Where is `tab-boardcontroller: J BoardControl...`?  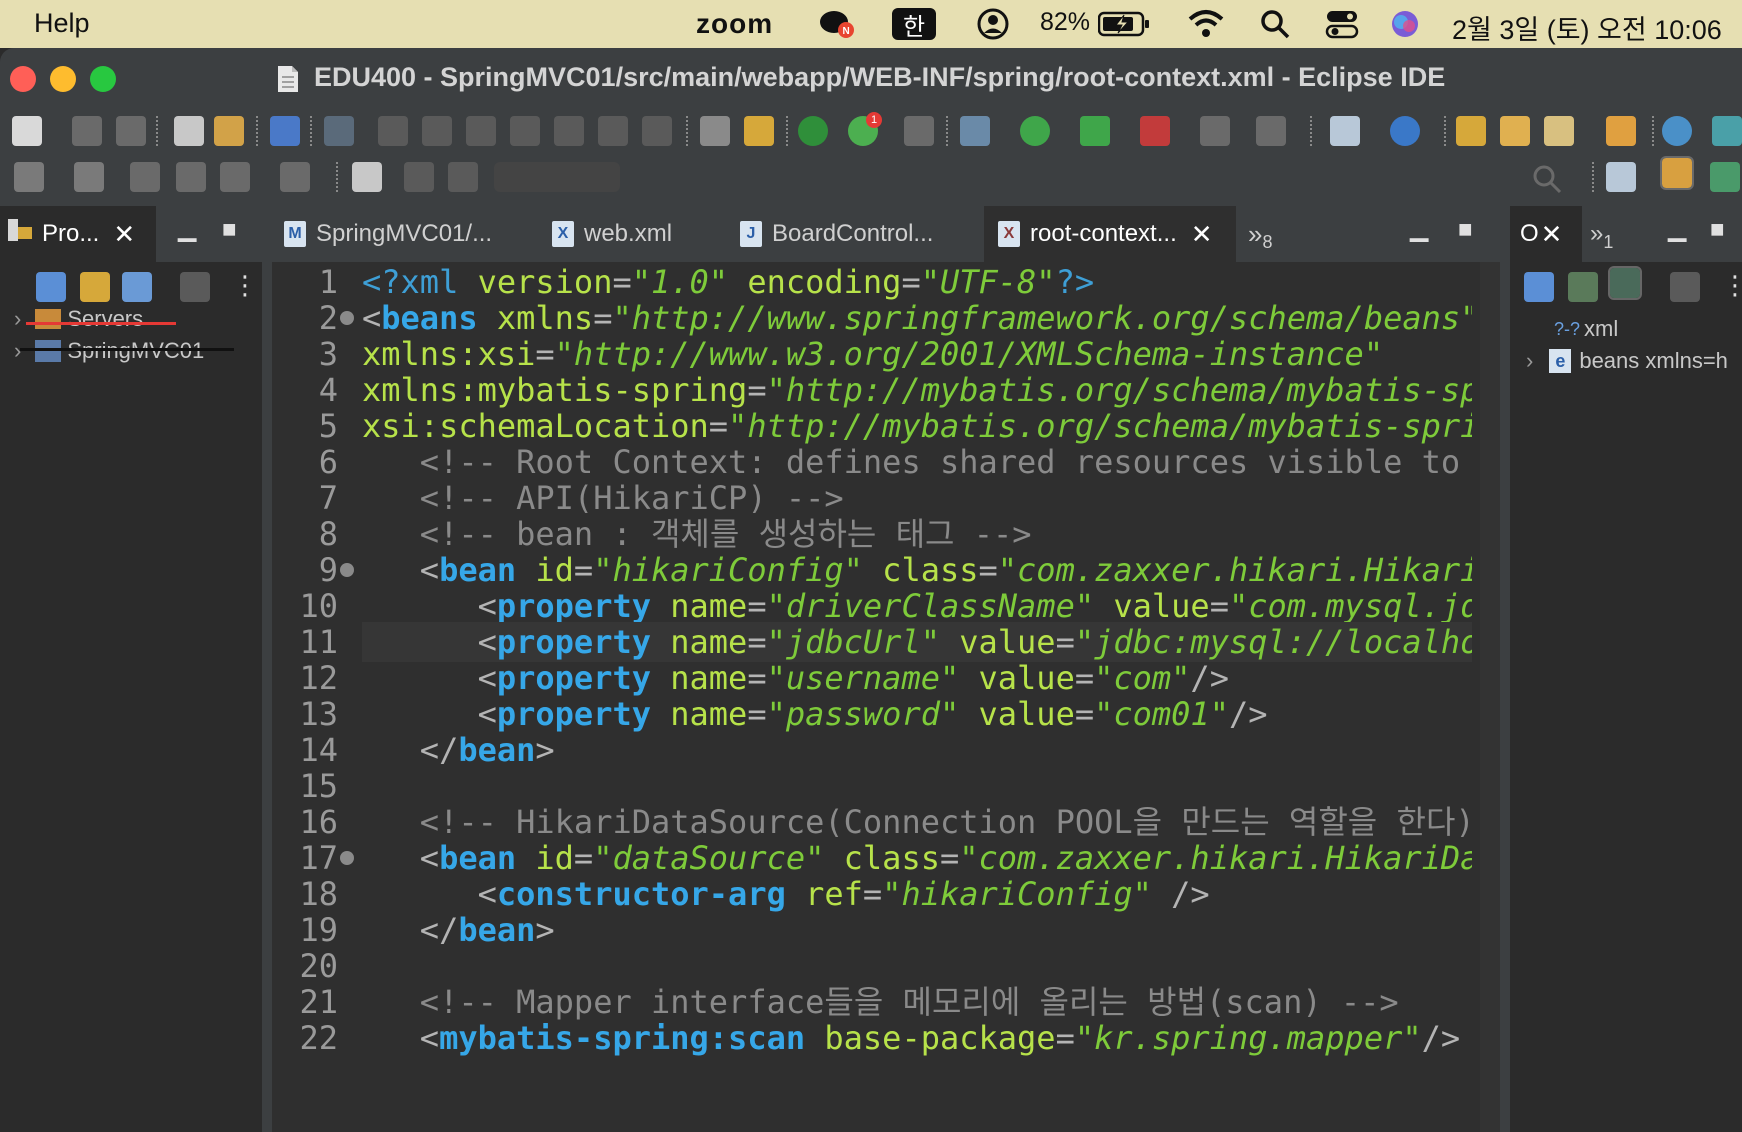
tab-boardcontroller: J BoardControl... is located at coordinates (845, 234).